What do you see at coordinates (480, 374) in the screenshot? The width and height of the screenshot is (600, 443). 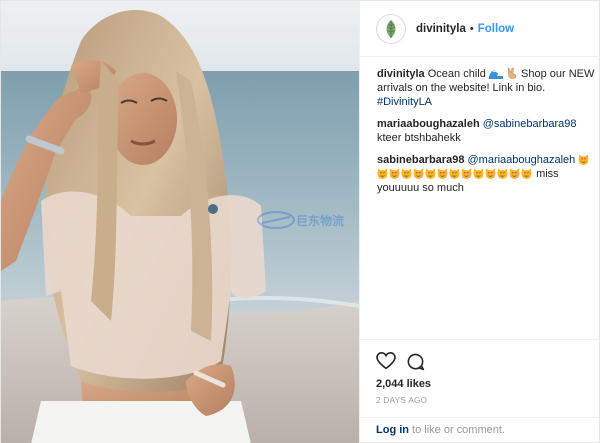 I see `post-actions: 2,044 likes 2 DAYS AGO` at bounding box center [480, 374].